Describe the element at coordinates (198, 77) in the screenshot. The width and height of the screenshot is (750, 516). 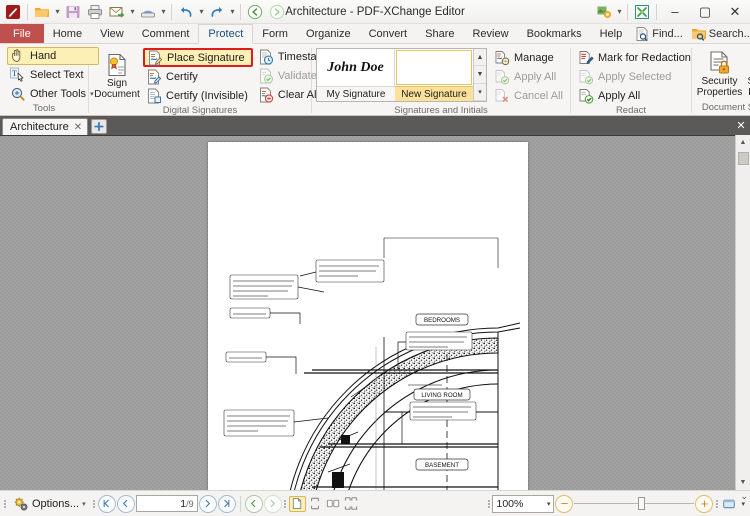
I see `certify-button: Certify` at that location.